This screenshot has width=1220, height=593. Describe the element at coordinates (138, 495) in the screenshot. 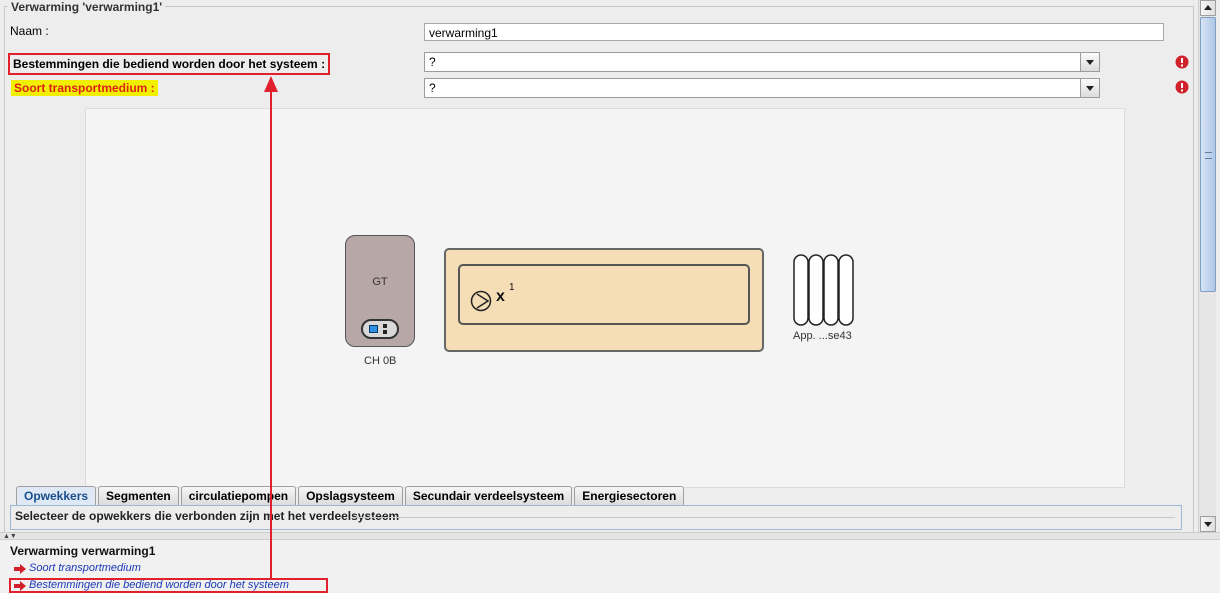

I see `tab-segmenten: Segmenten` at that location.